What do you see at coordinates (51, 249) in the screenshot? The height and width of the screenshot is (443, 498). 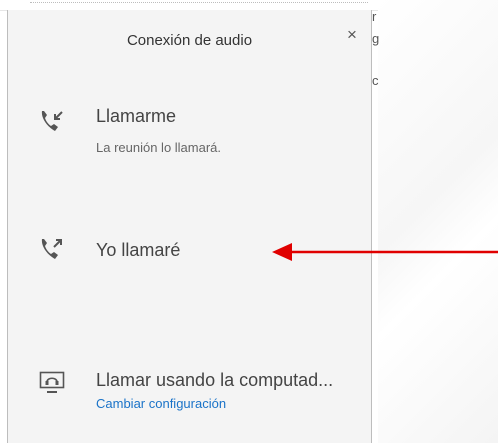 I see `outgoing-call-icon` at bounding box center [51, 249].